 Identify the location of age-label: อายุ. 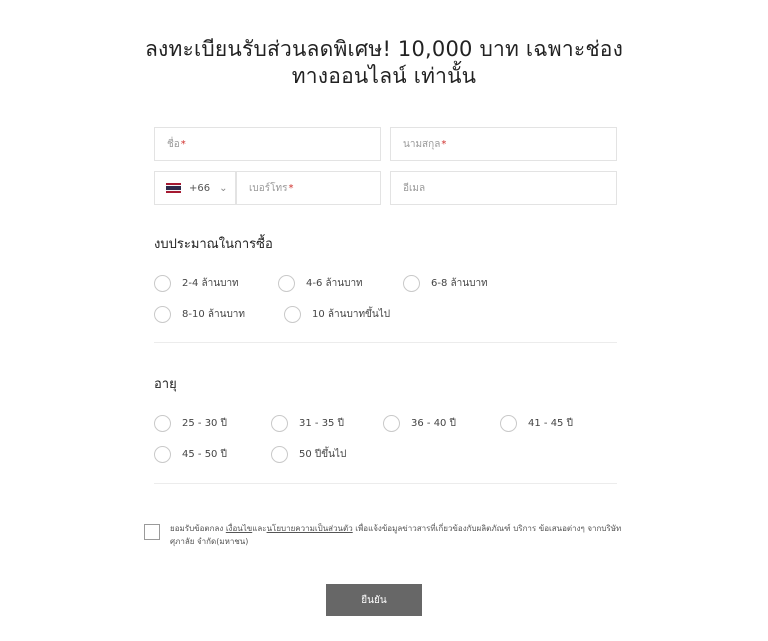
(165, 384).